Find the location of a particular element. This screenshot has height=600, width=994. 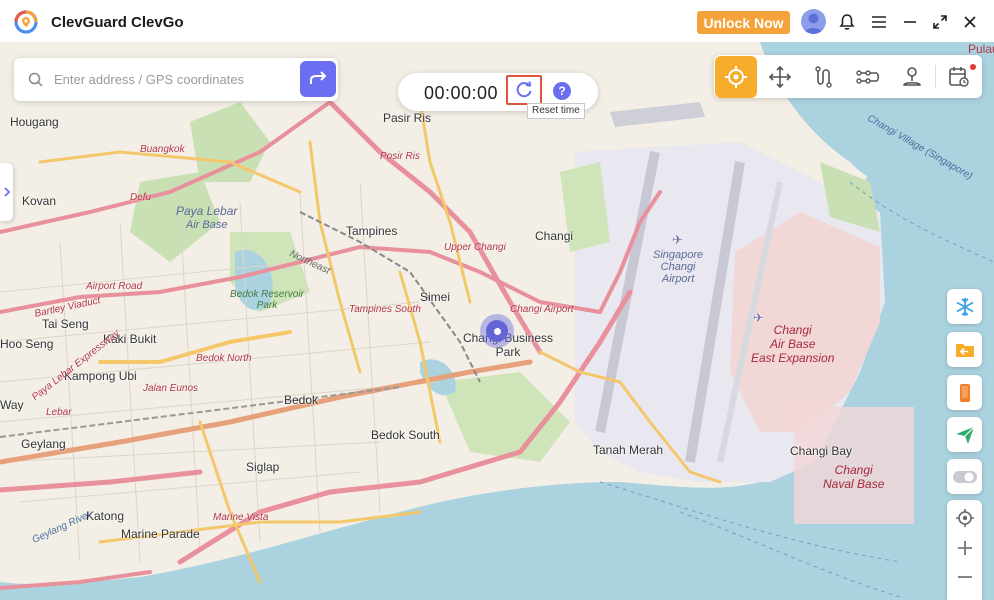

teleport-mode-icon is located at coordinates (736, 77).